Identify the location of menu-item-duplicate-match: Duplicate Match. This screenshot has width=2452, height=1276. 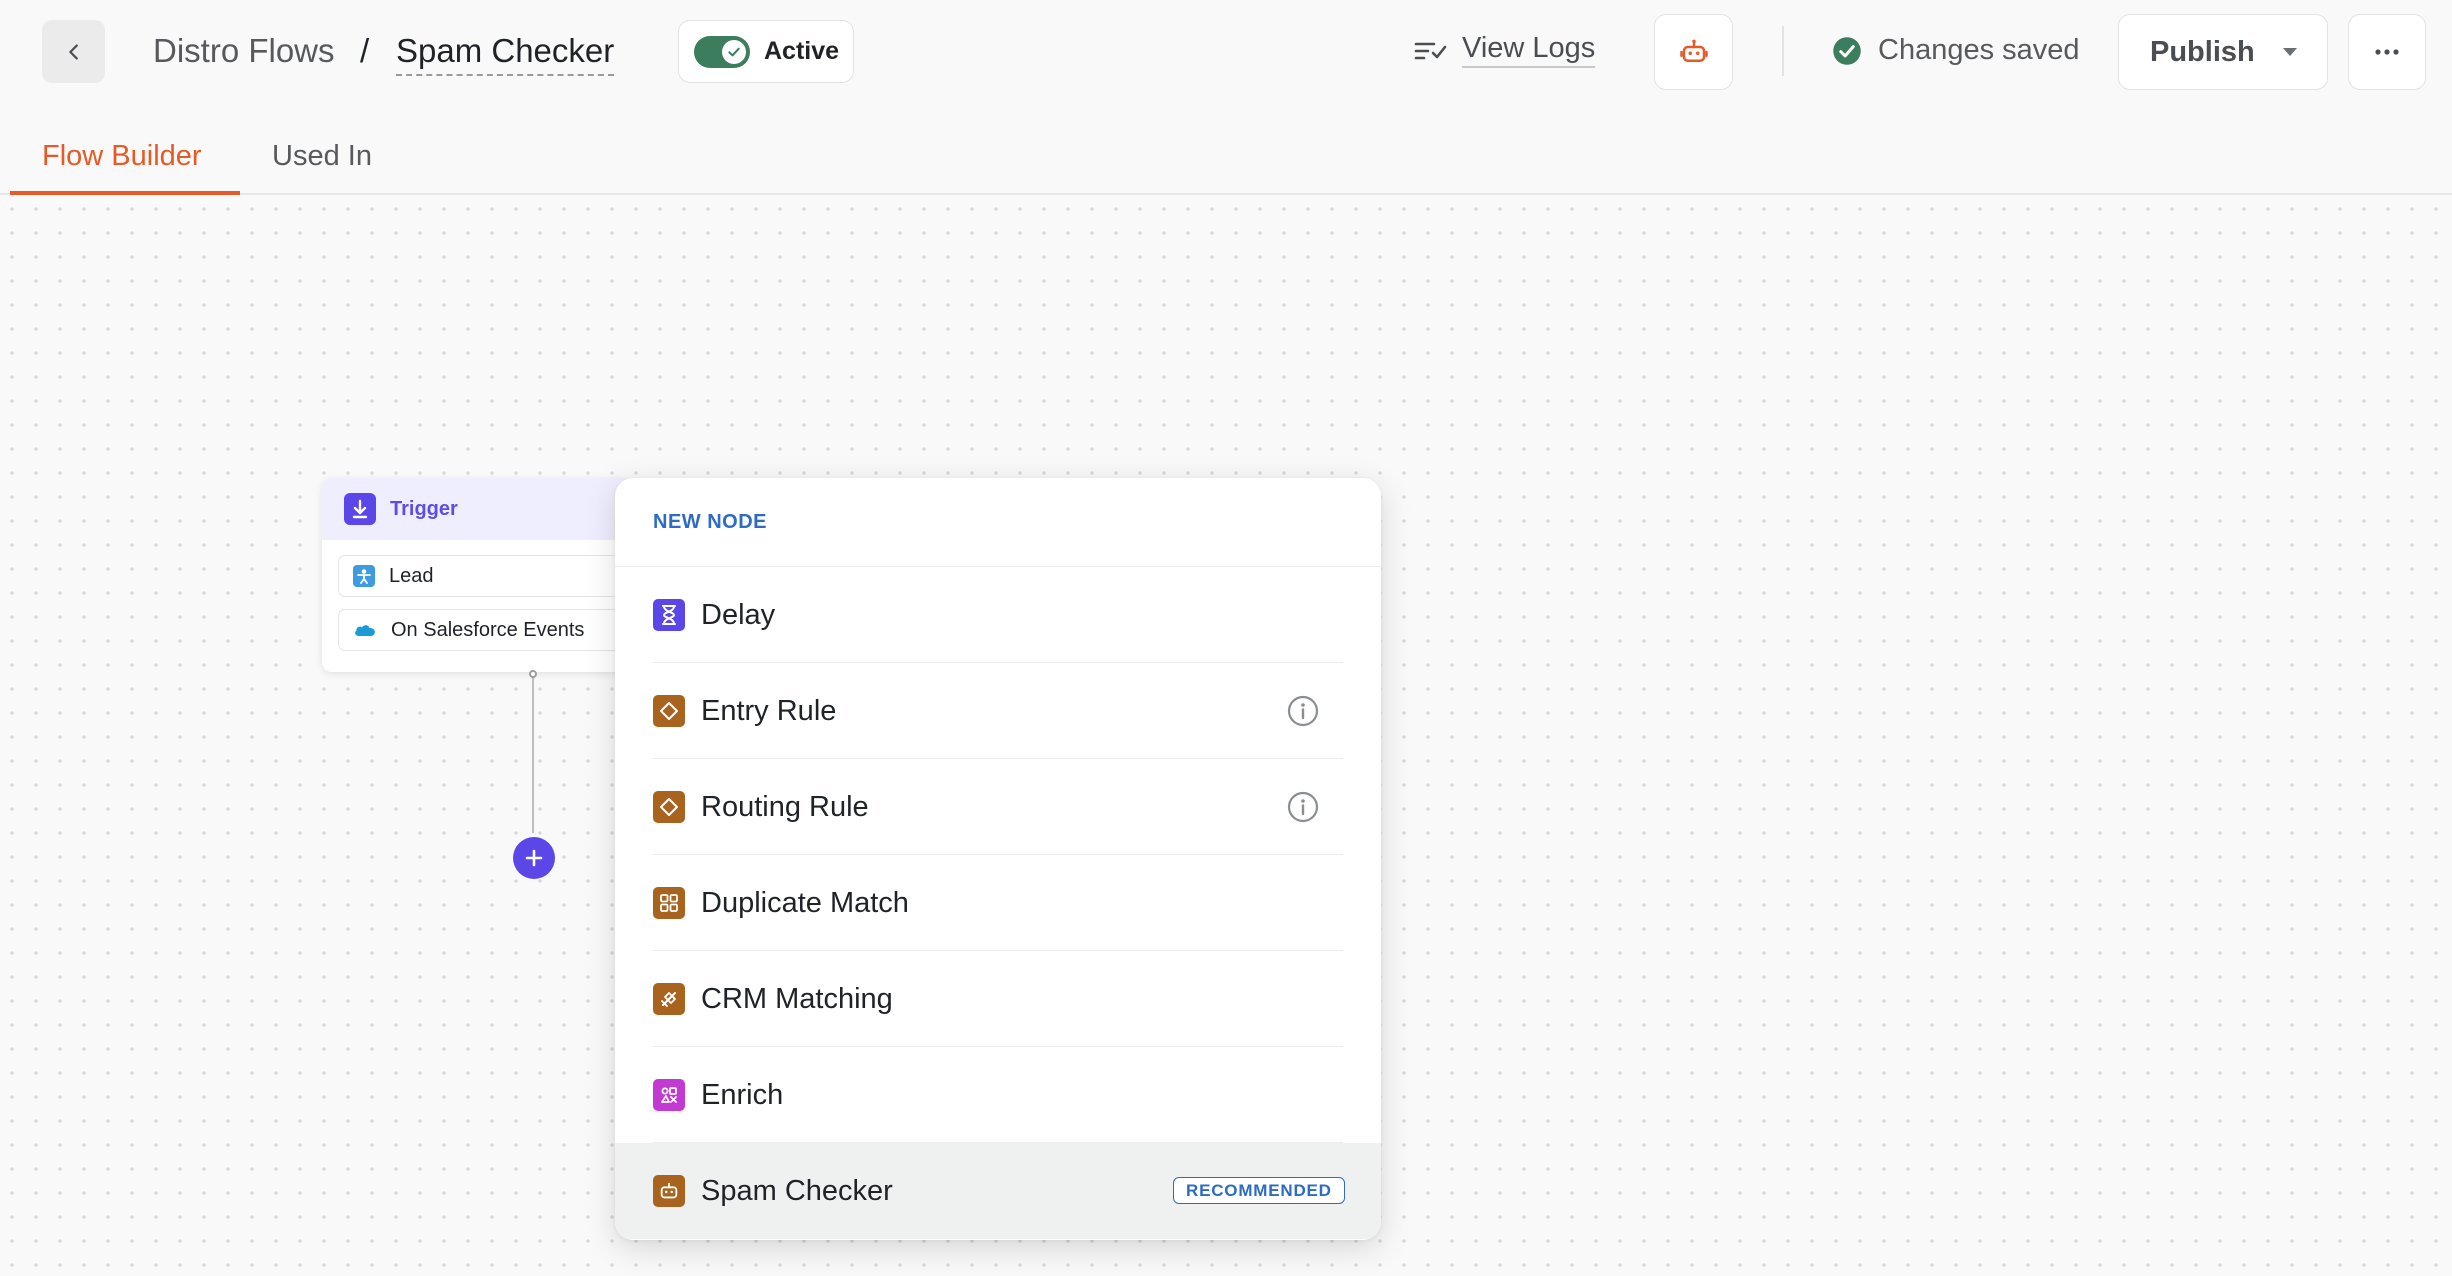
(998, 903).